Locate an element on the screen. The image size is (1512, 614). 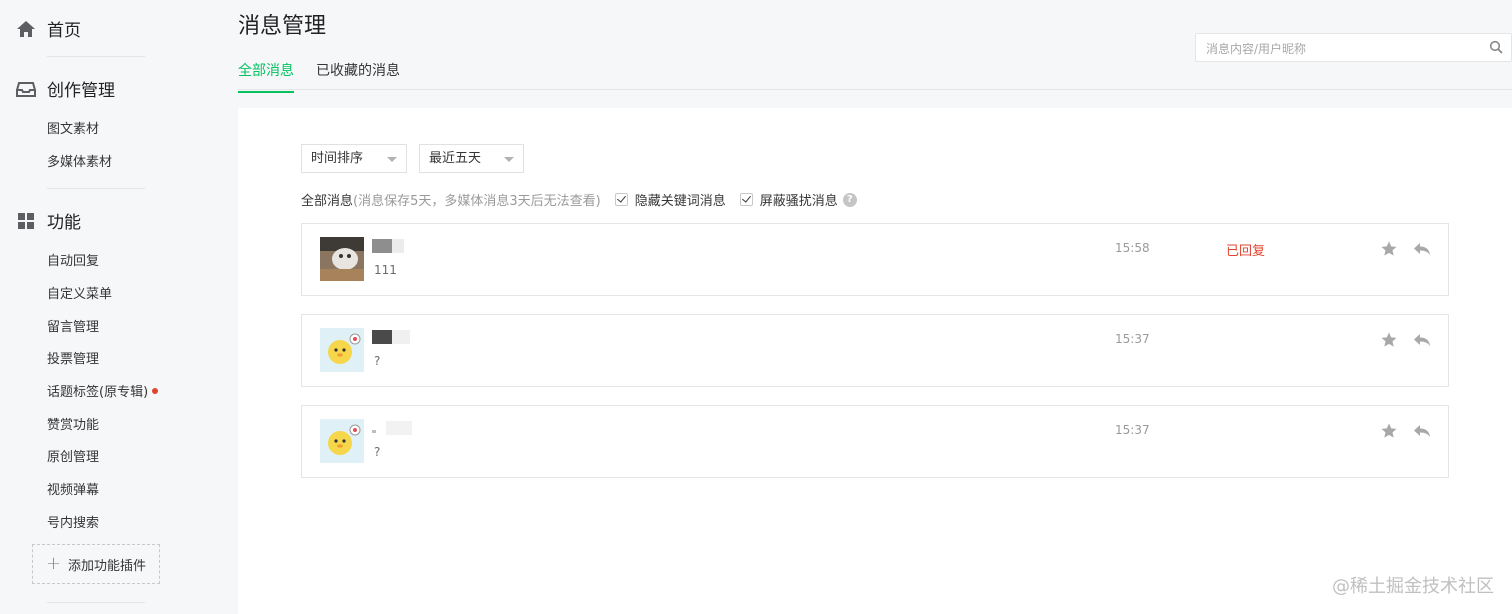
add-plugin-button: + 添加功能插件 is located at coordinates (96, 564).